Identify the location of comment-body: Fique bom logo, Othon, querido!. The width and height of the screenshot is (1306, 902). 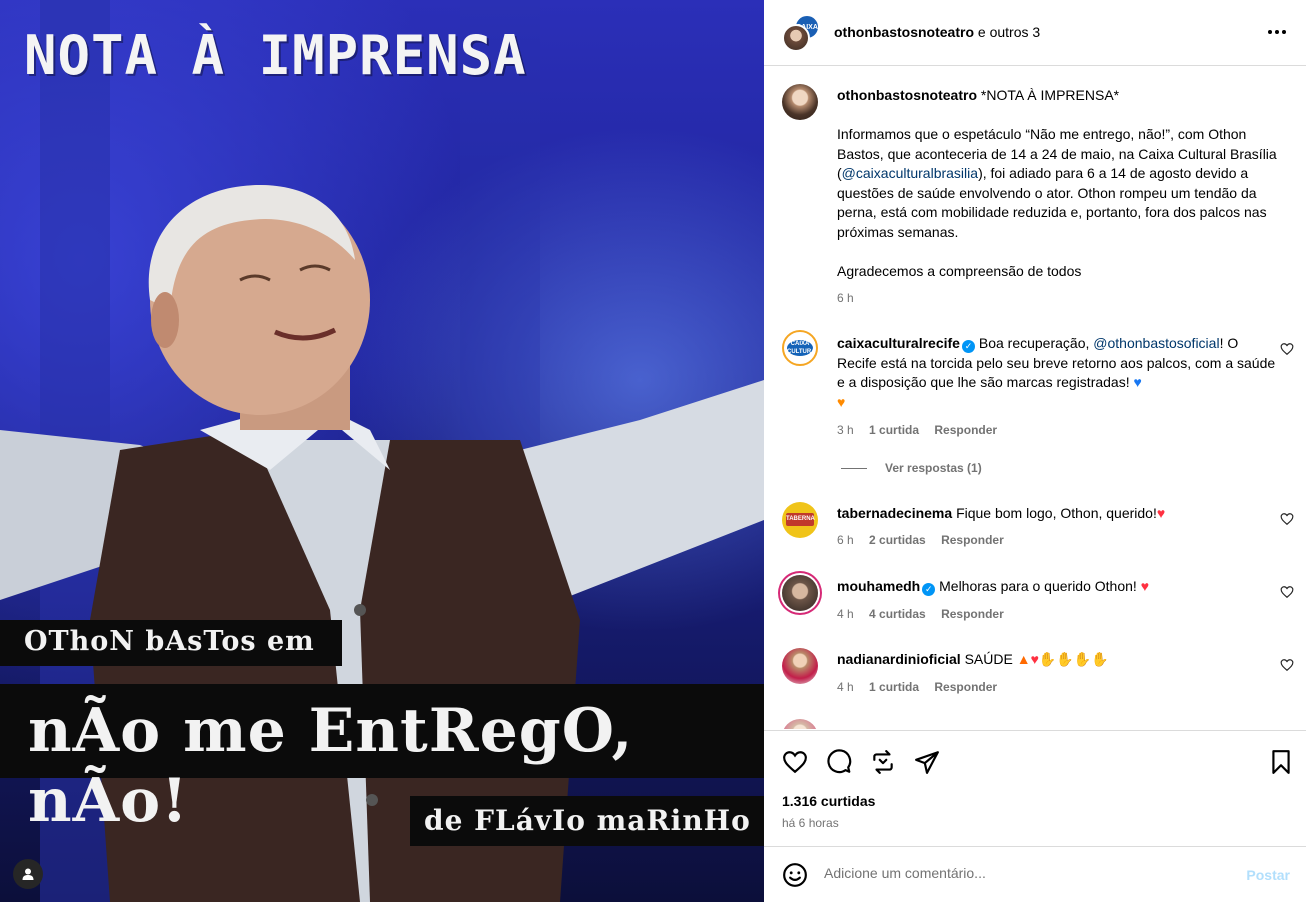
(1056, 513).